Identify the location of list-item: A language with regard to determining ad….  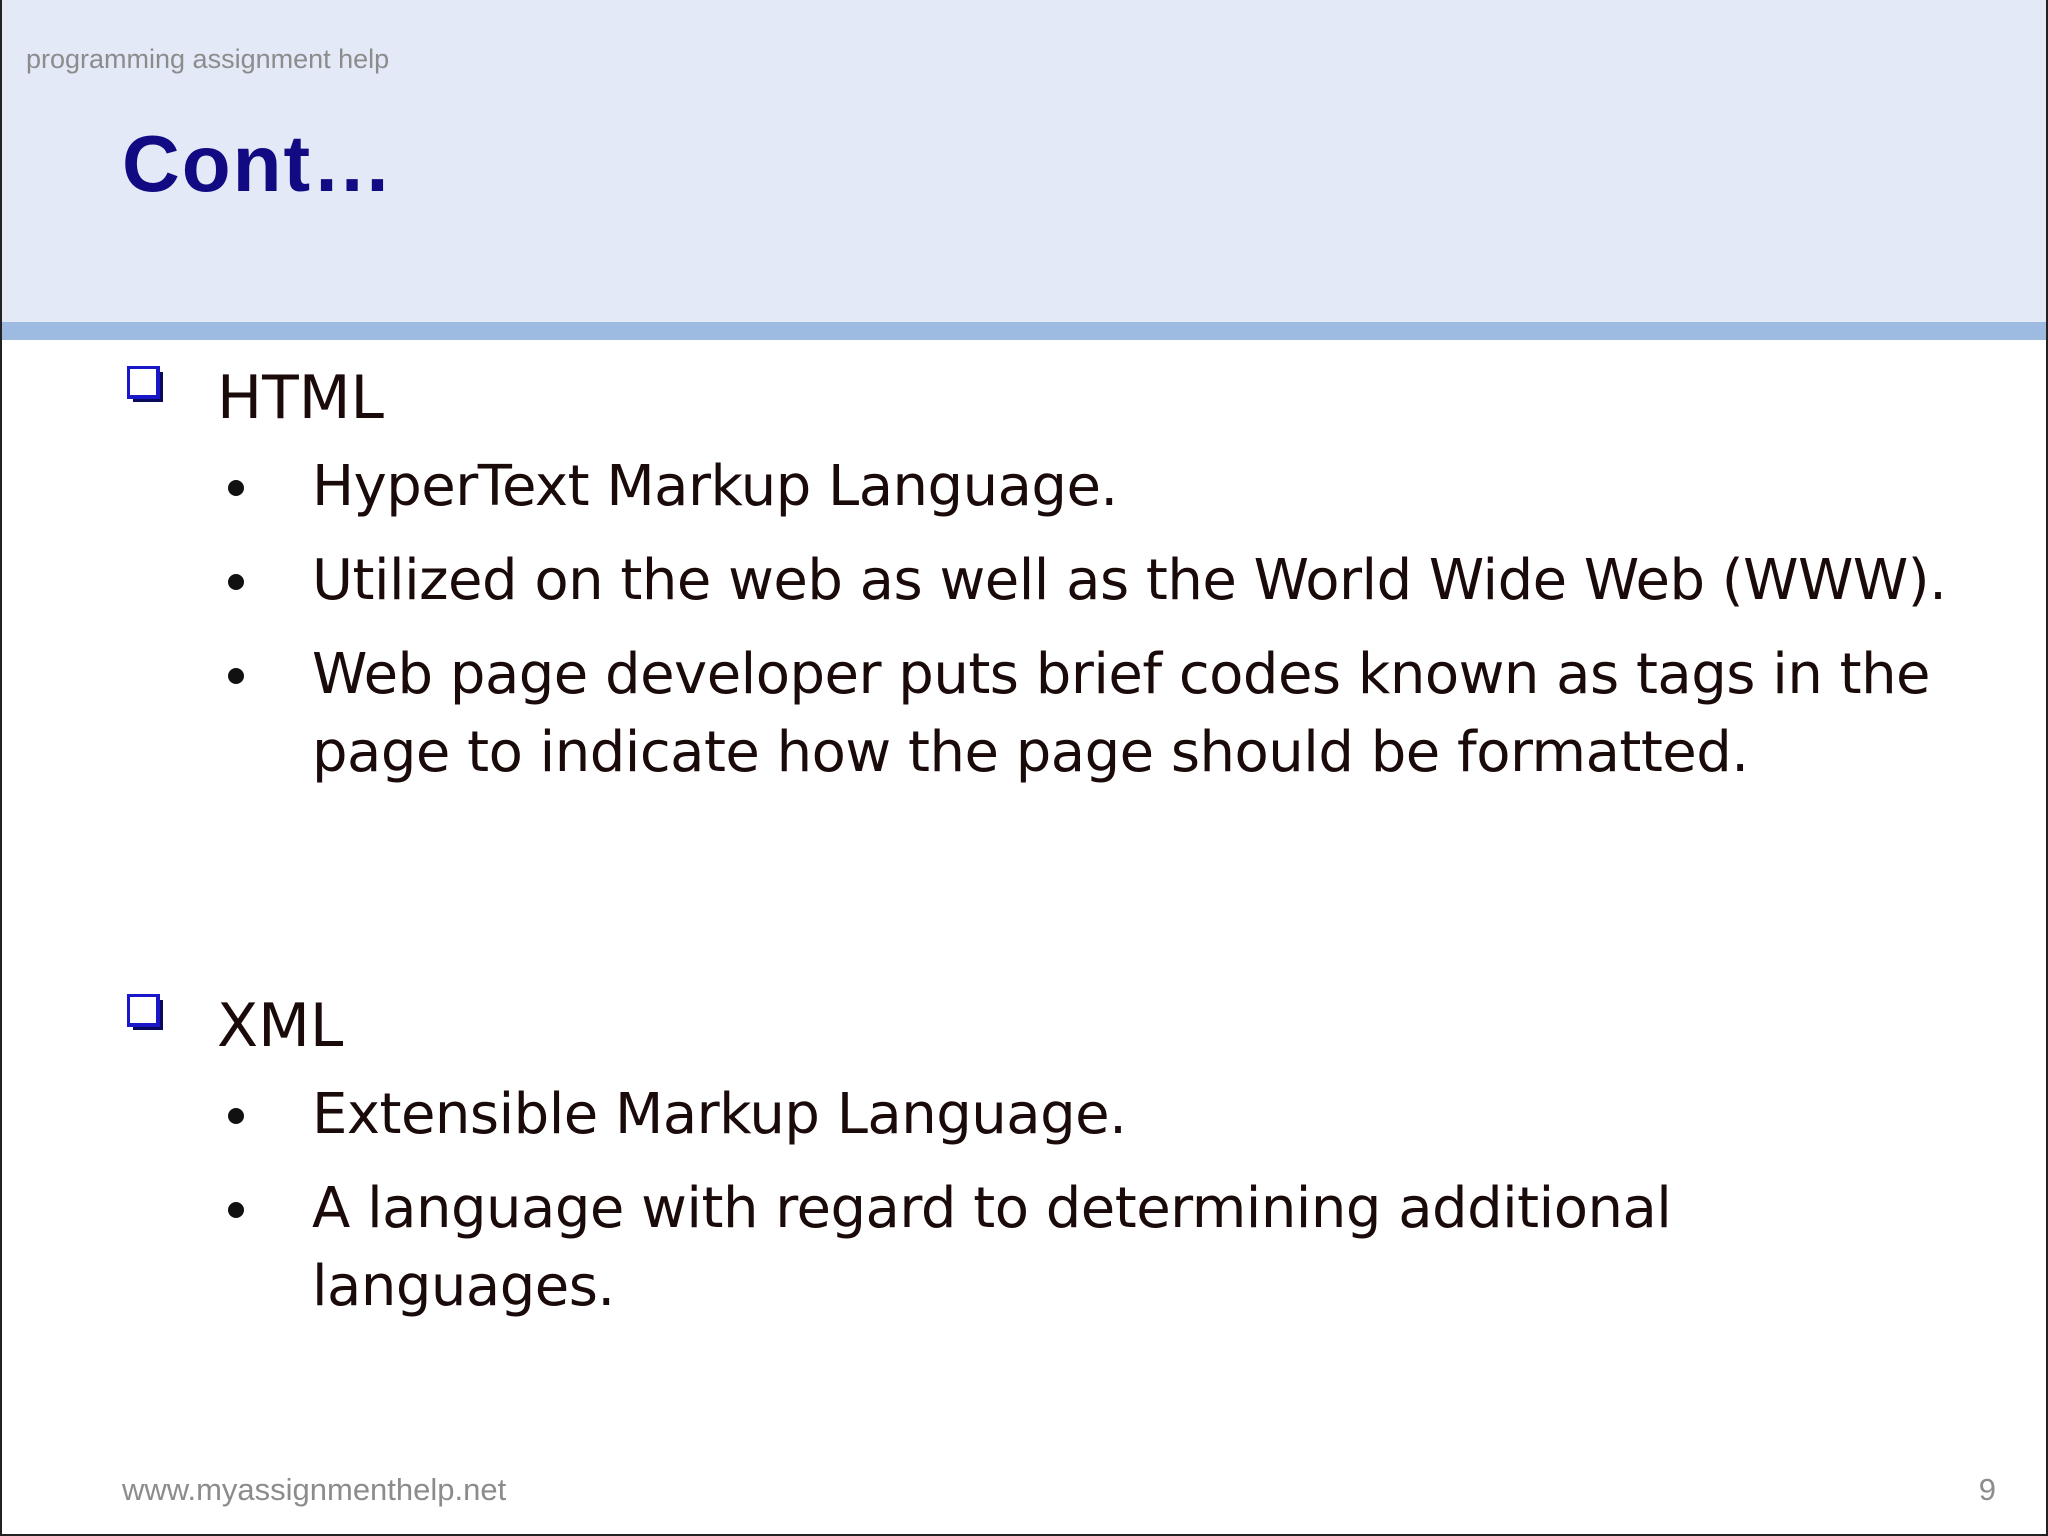
(1024, 1248).